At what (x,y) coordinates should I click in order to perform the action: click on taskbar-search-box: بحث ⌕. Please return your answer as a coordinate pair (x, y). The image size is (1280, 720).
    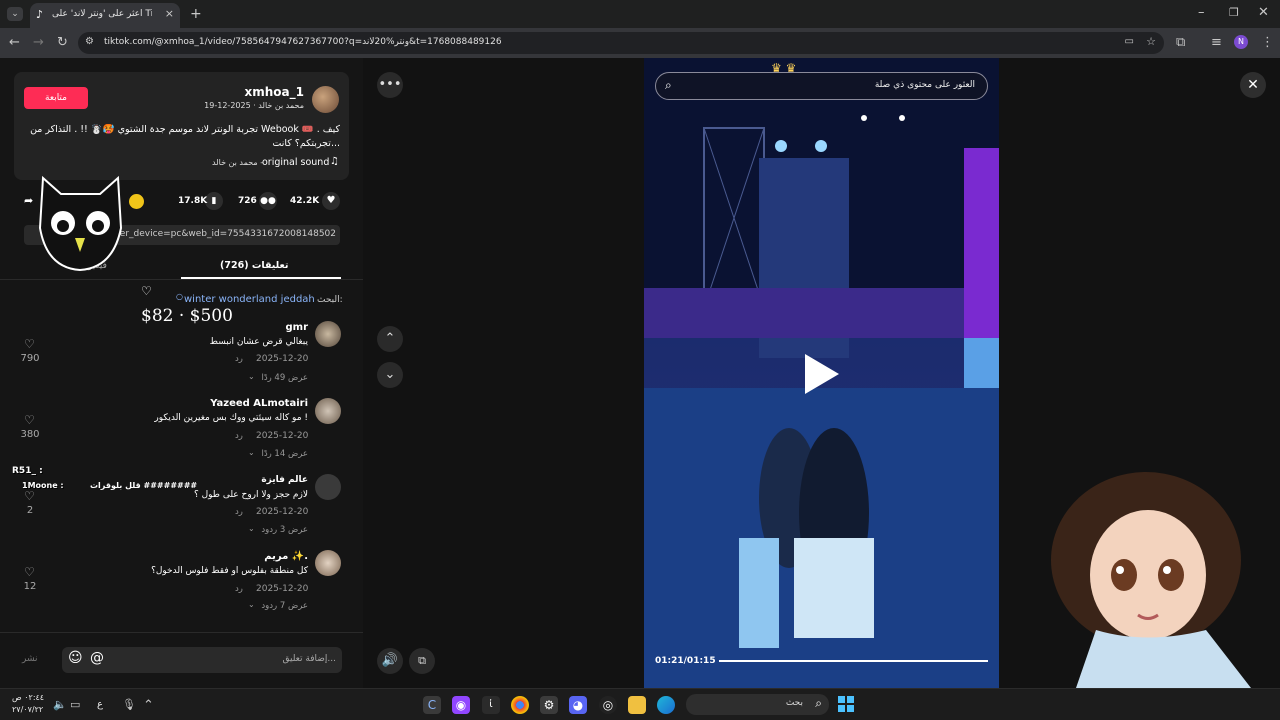
    Looking at the image, I should click on (757, 704).